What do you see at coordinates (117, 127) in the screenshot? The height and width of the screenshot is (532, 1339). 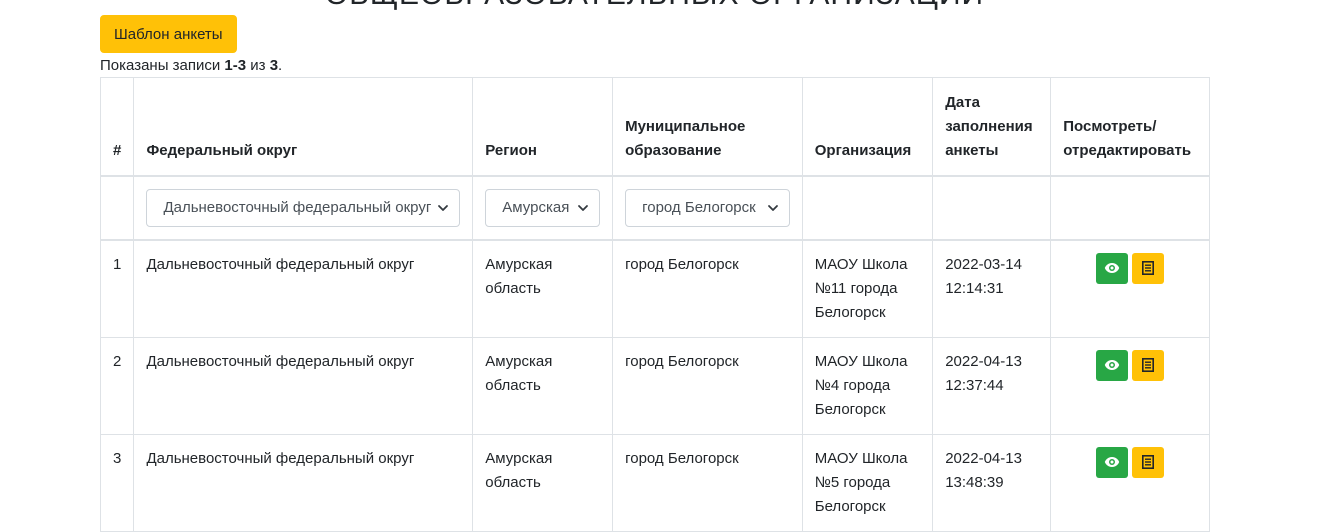 I see `header-num: #` at bounding box center [117, 127].